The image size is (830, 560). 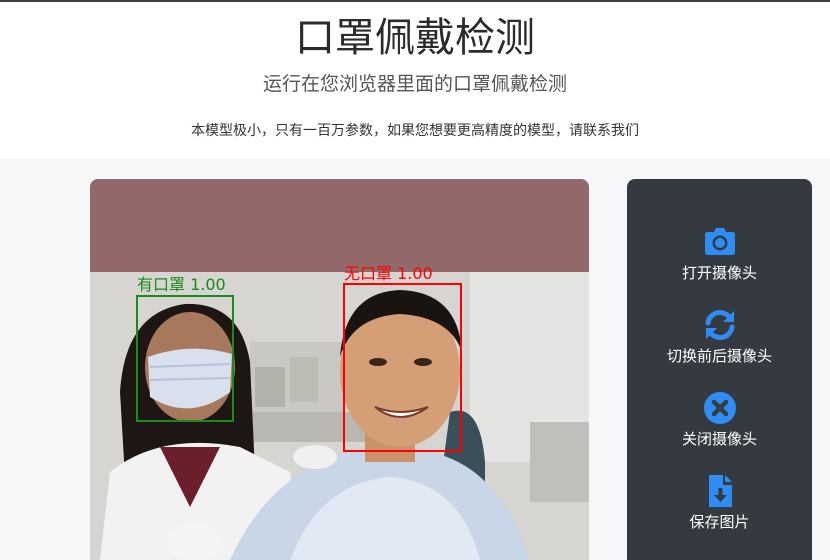 What do you see at coordinates (720, 325) in the screenshot?
I see `sync-icon` at bounding box center [720, 325].